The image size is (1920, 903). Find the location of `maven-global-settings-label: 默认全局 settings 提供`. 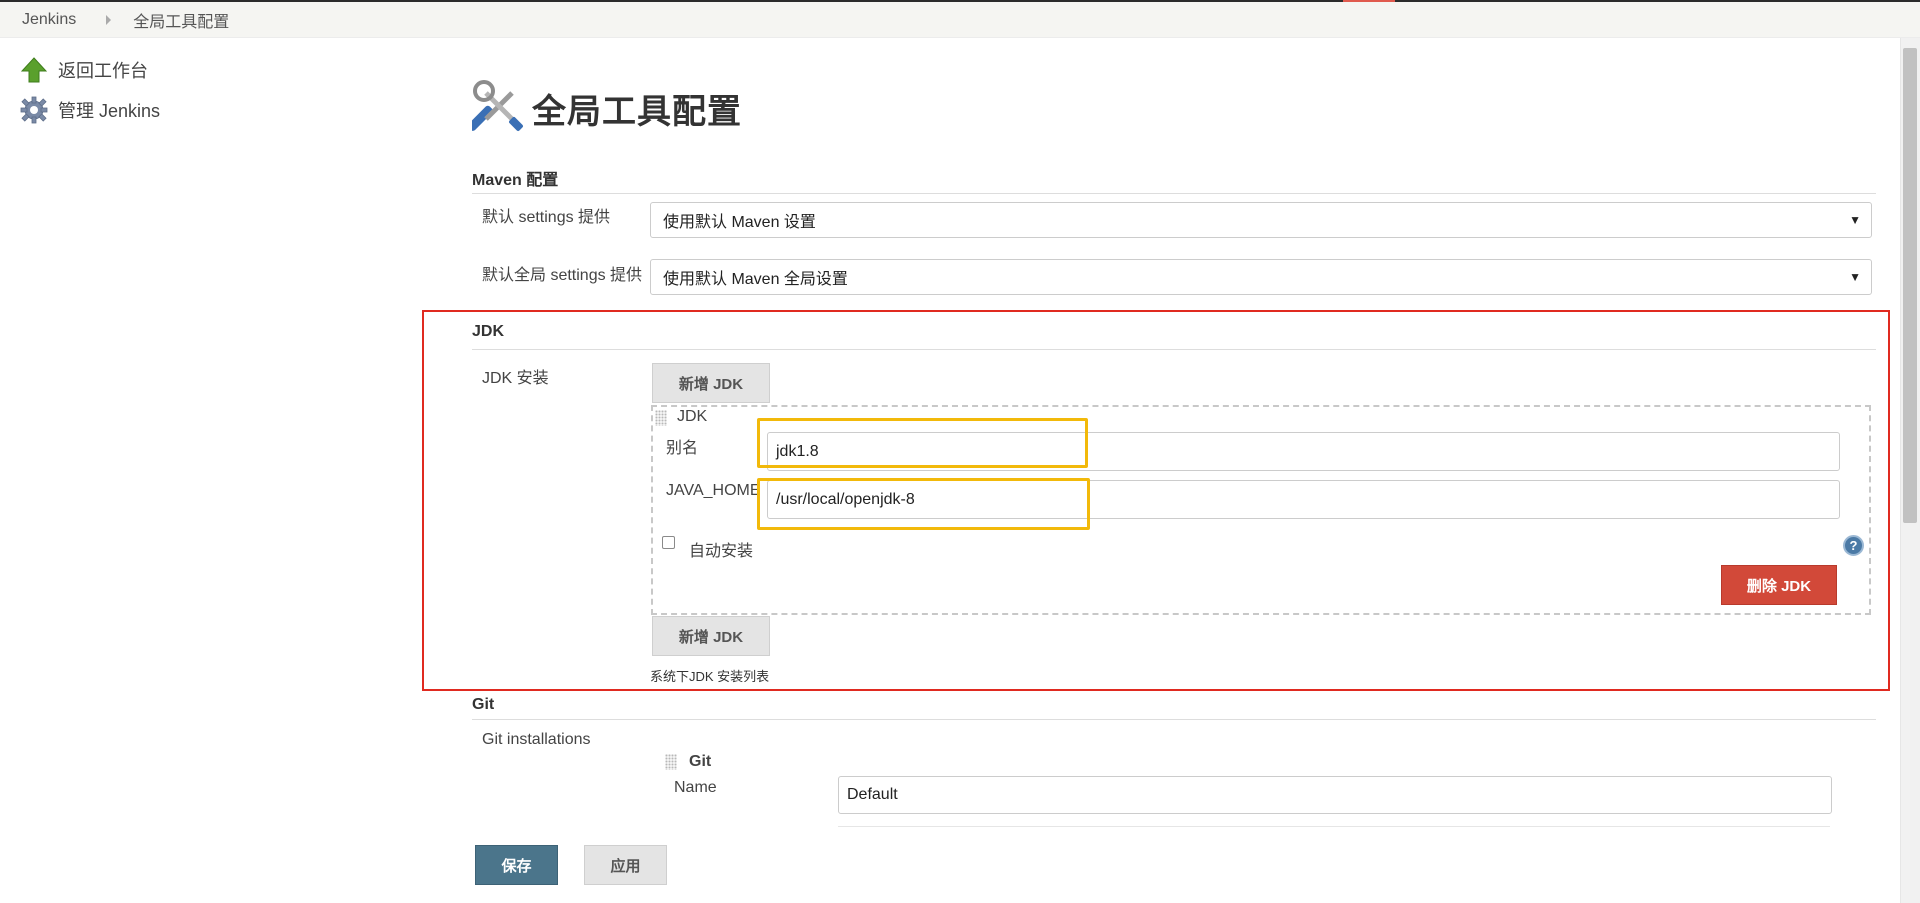

maven-global-settings-label: 默认全局 settings 提供 is located at coordinates (562, 275).